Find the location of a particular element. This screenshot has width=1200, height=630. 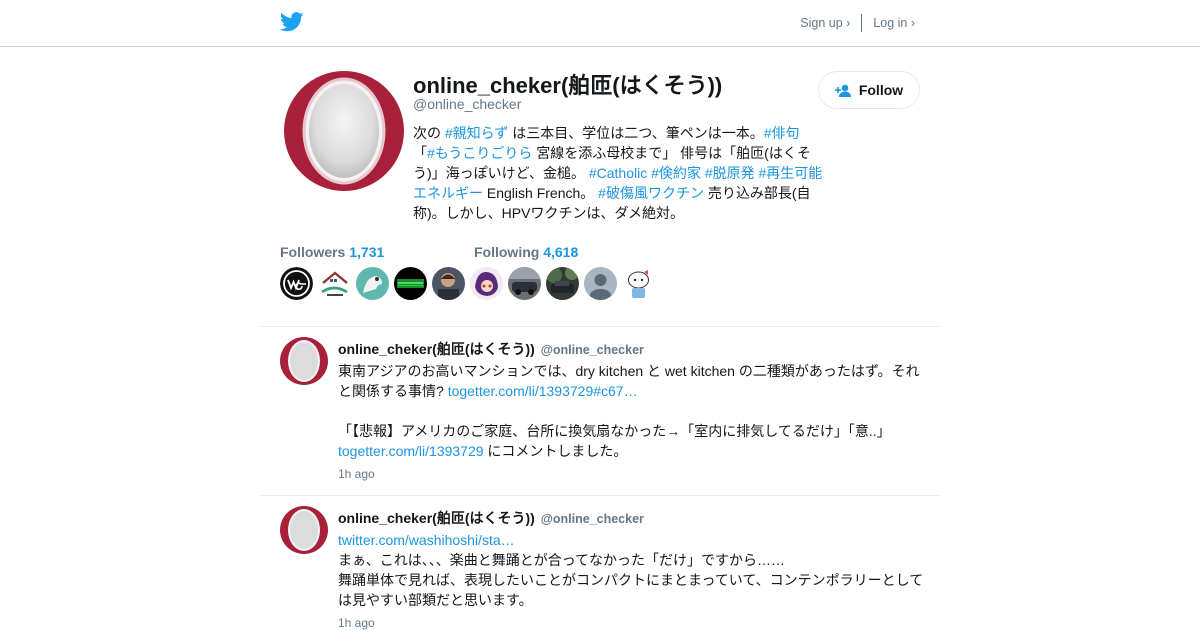

log-in-link: Log in › is located at coordinates (894, 23).